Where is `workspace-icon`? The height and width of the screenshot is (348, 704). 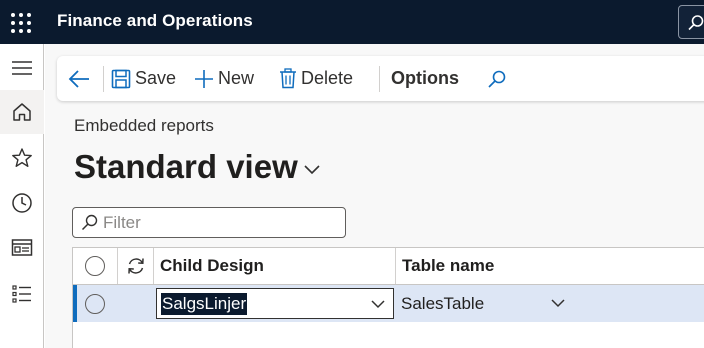 workspace-icon is located at coordinates (22, 247).